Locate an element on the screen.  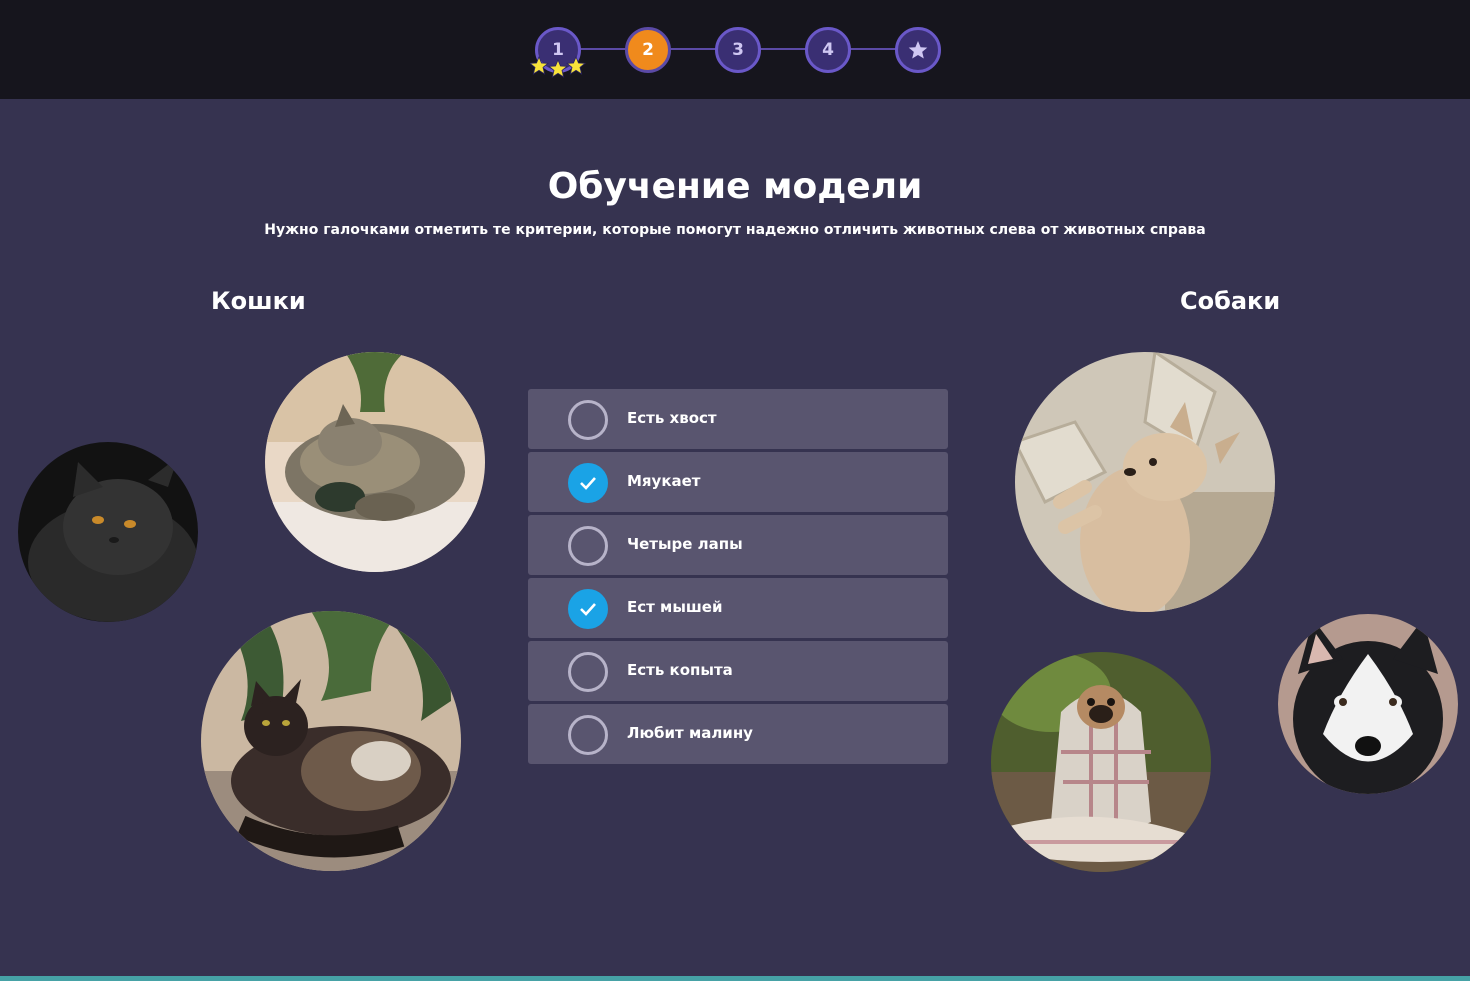
step-1-stars-icon is located at coordinates (558, 67).